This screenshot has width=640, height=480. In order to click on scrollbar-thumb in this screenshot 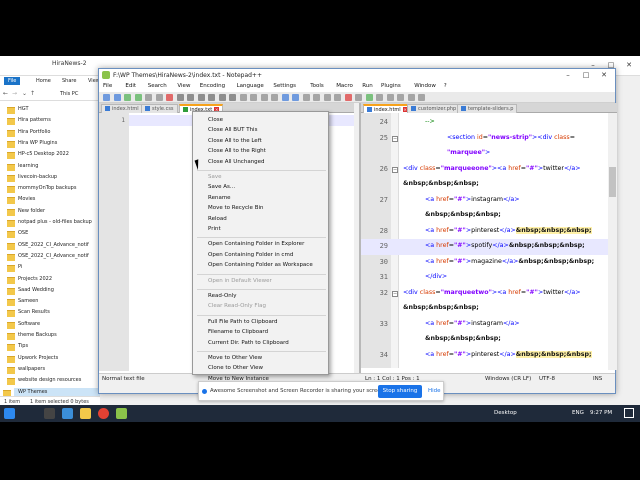, I will do `click(612, 182)`.